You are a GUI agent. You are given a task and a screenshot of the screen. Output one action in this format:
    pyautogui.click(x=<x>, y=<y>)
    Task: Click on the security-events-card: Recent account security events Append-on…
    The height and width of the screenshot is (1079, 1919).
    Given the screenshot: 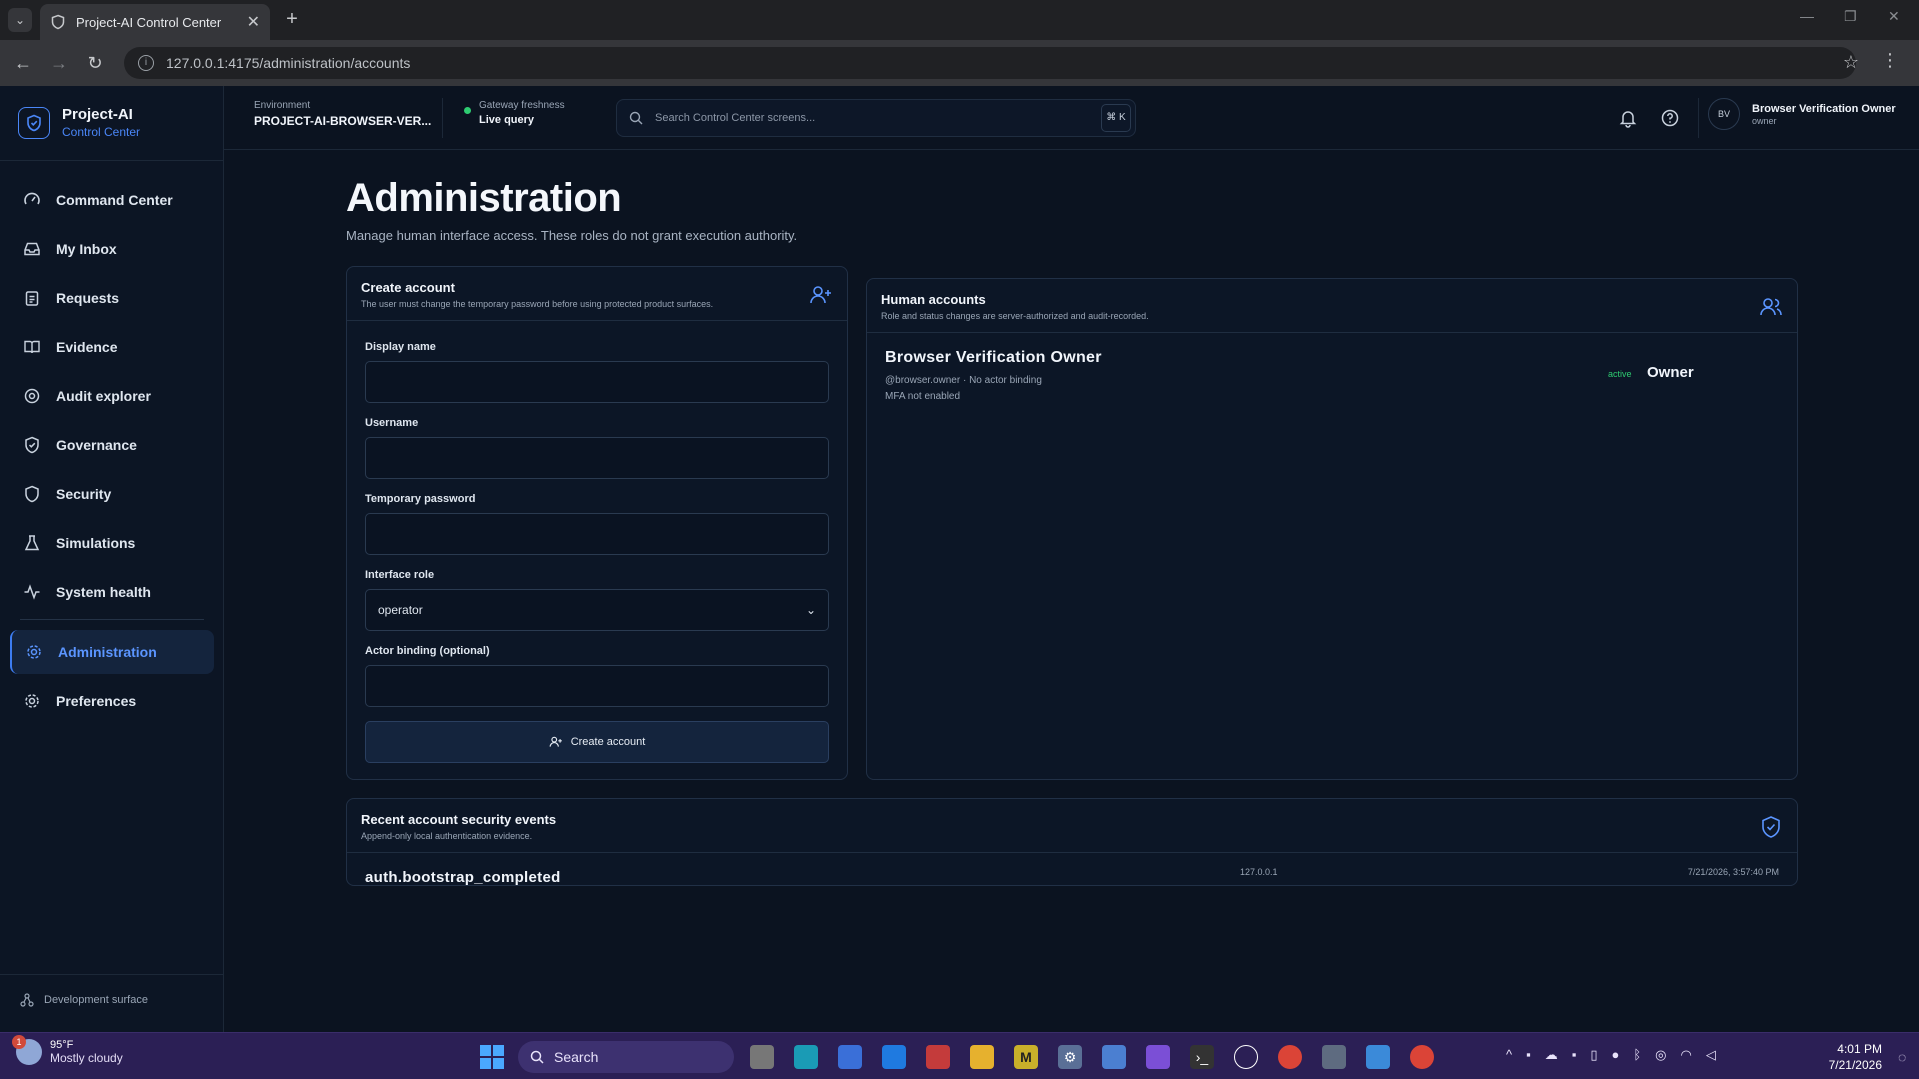 What is the action you would take?
    pyautogui.click(x=1072, y=842)
    